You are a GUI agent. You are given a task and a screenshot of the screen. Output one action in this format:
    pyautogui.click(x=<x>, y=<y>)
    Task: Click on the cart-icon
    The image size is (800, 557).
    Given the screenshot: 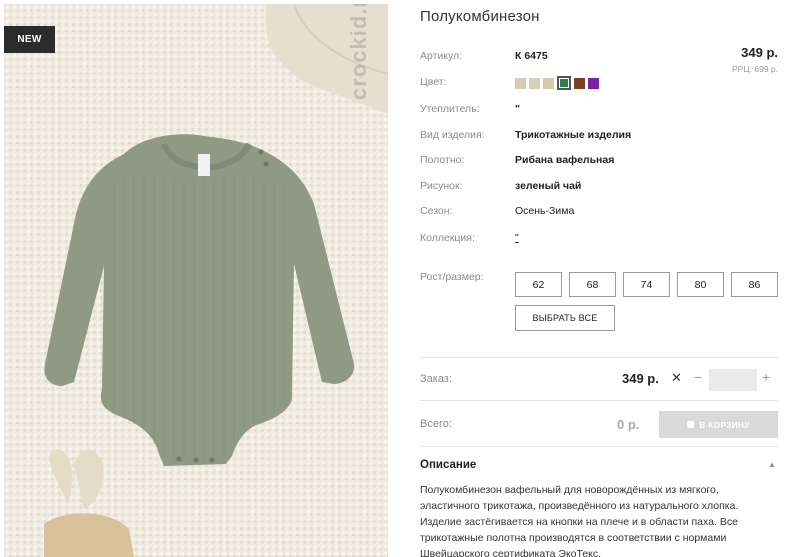 What is the action you would take?
    pyautogui.click(x=691, y=424)
    